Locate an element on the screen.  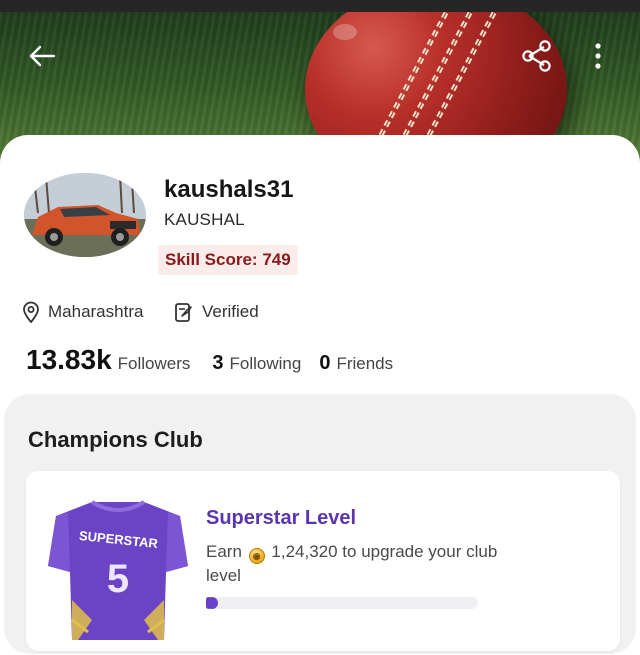
followers-label: Followers is located at coordinates (154, 364).